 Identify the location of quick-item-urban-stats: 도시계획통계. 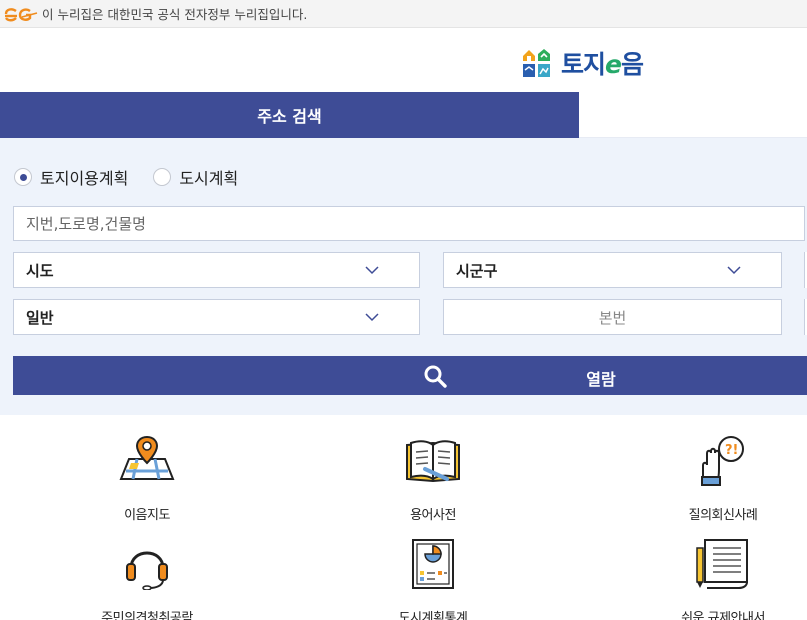
(433, 579).